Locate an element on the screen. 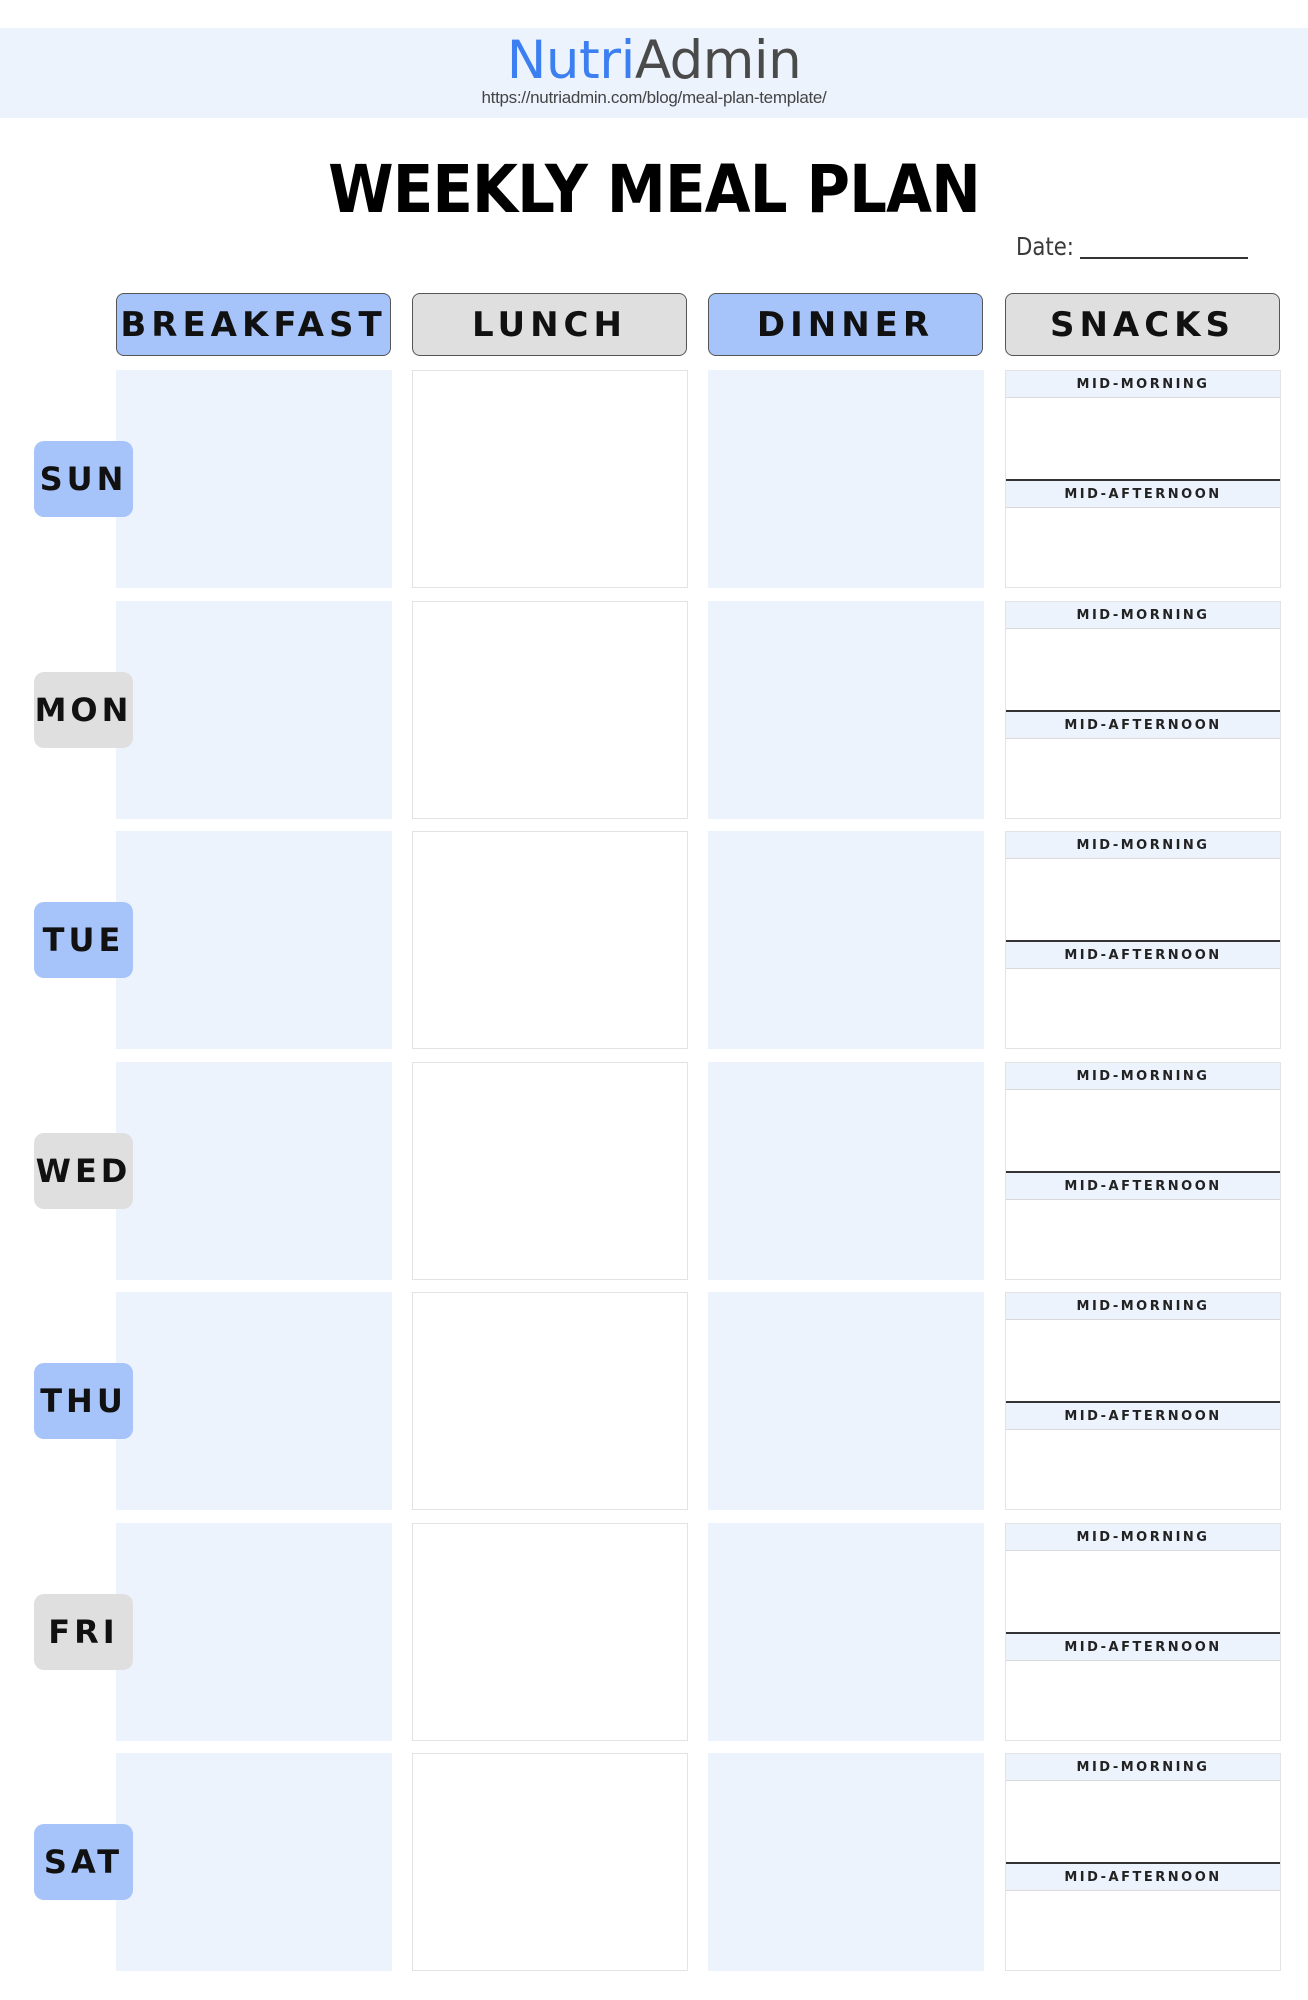 Image resolution: width=1308 pixels, height=2000 pixels. thu-lunch-cell is located at coordinates (550, 1401).